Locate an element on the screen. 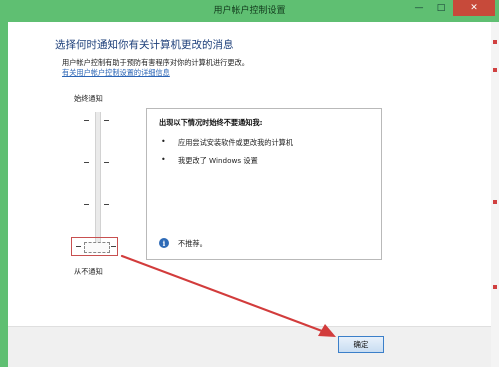 This screenshot has width=499, height=367. slider-top-label: 始终通知 is located at coordinates (88, 98).